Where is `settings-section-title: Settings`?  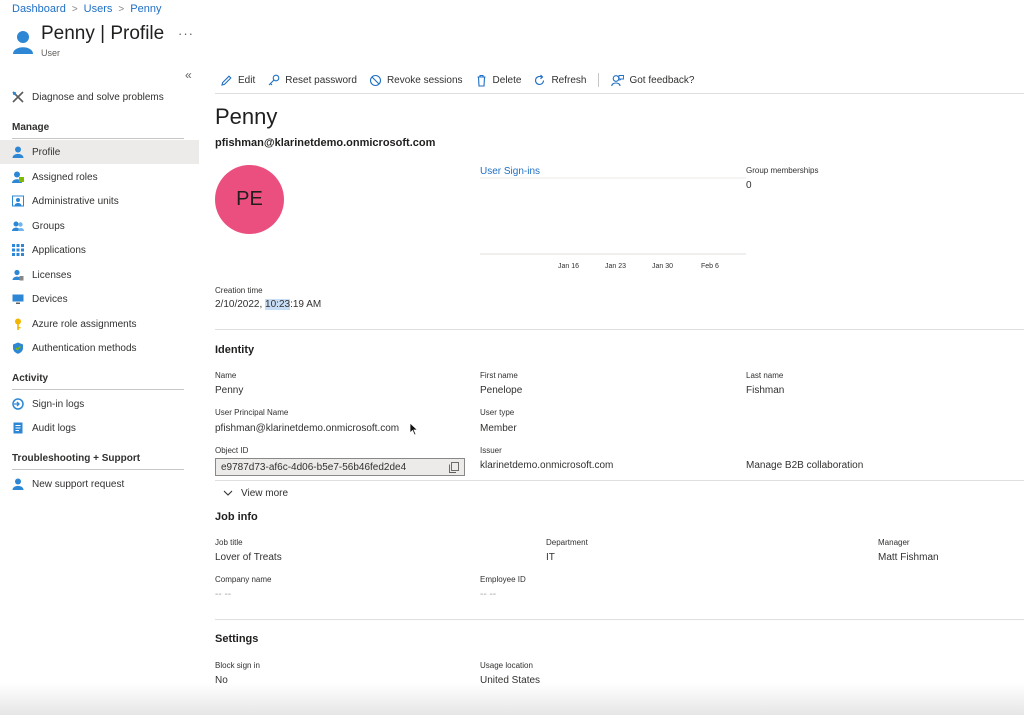
settings-section-title: Settings is located at coordinates (237, 639).